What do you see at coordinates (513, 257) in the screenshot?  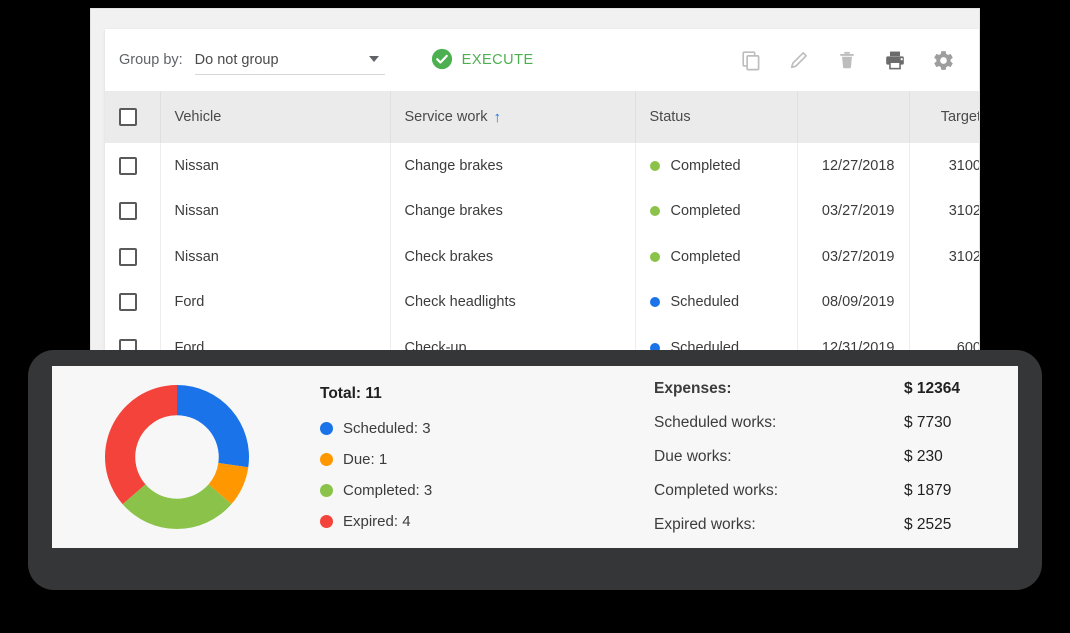 I see `cell-service-work: Check brakes` at bounding box center [513, 257].